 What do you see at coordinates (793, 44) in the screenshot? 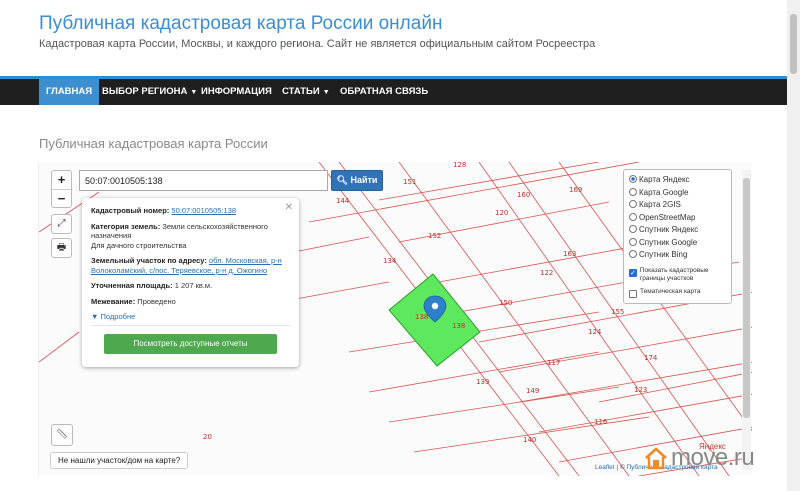
I see `page-scrollbar-thumb` at bounding box center [793, 44].